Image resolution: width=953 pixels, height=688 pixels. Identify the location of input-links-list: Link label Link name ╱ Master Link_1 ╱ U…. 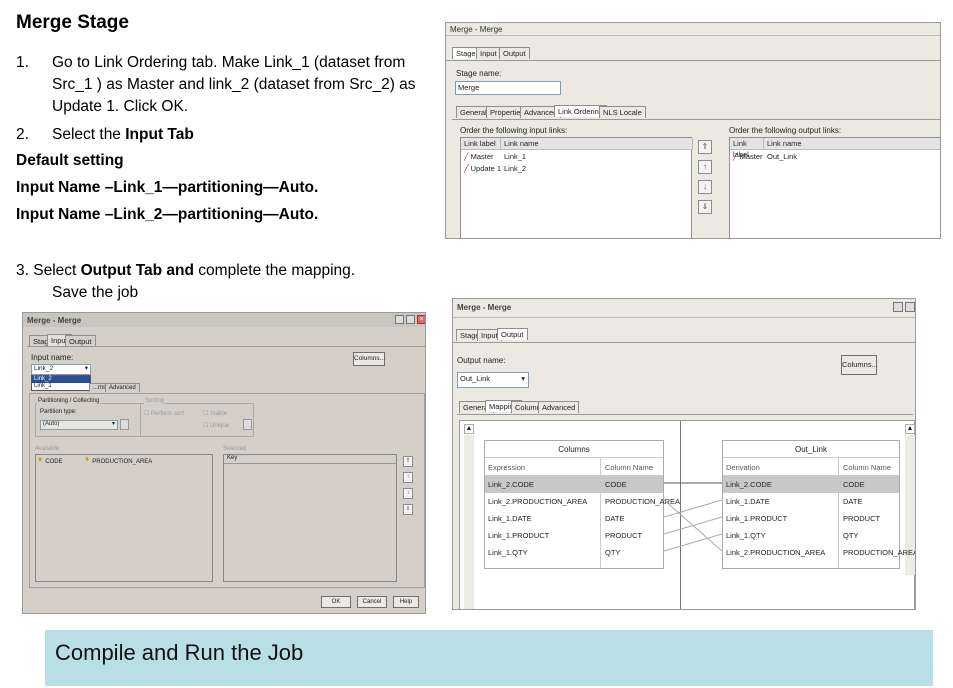
(576, 187).